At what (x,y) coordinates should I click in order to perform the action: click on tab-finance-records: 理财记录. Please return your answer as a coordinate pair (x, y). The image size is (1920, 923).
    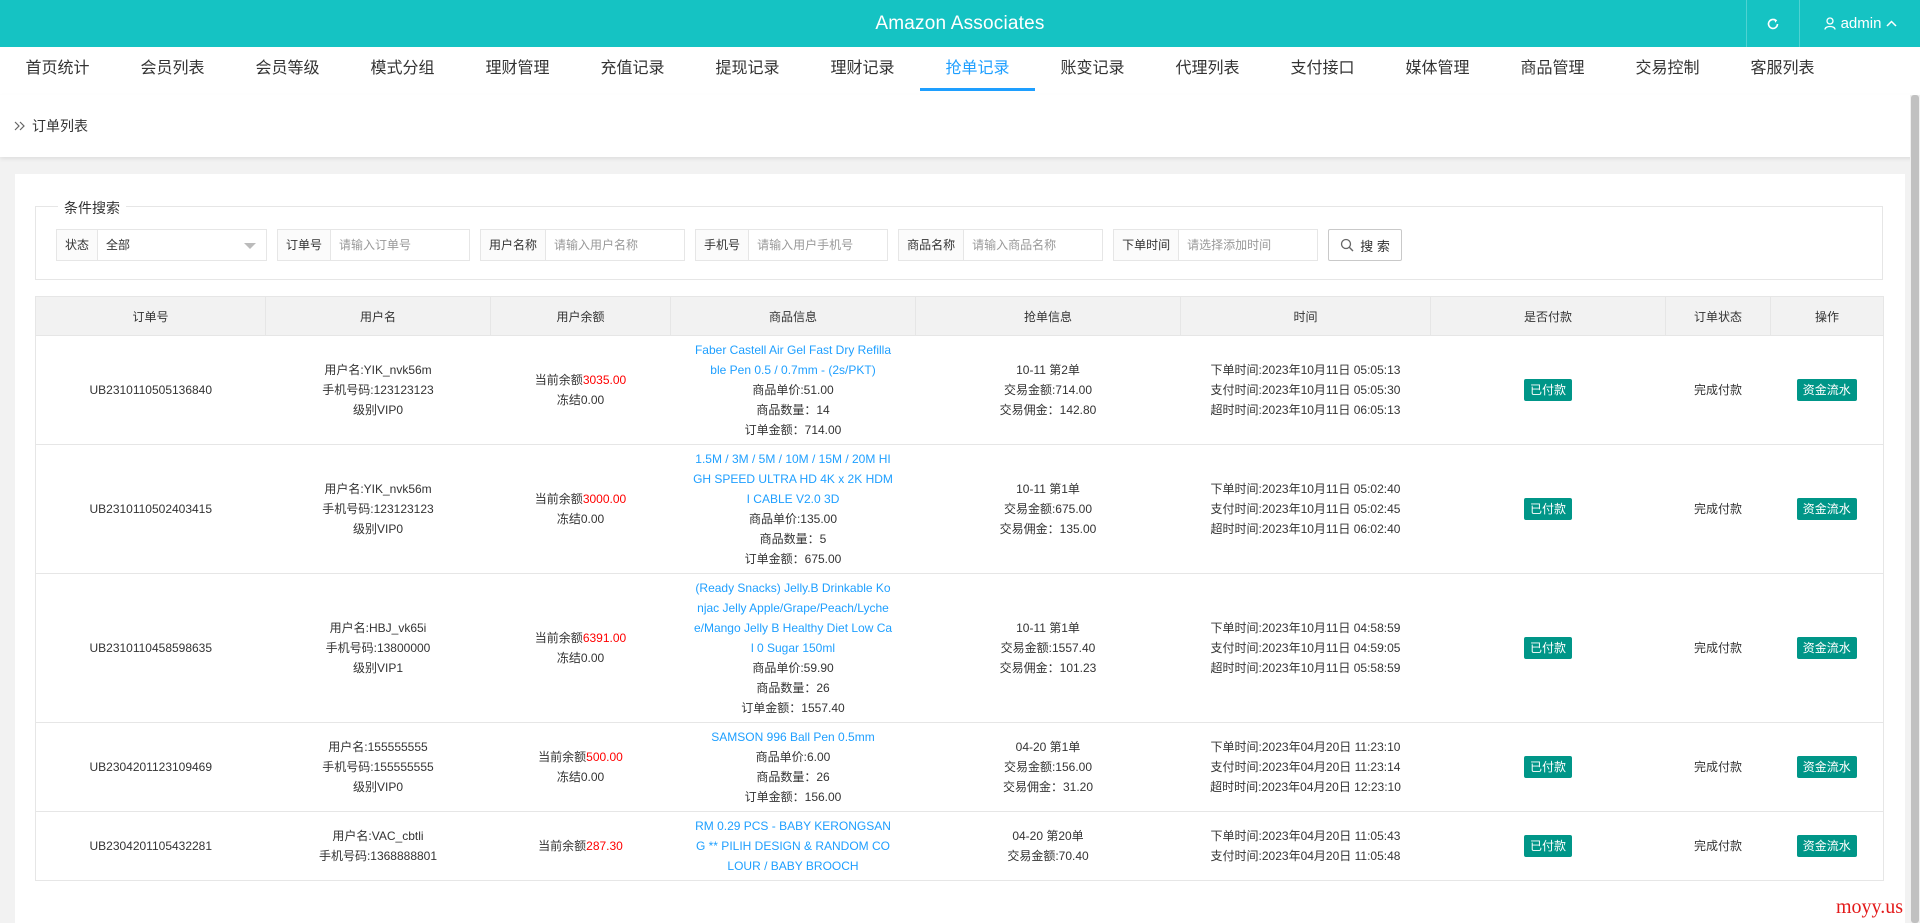
    Looking at the image, I should click on (862, 71).